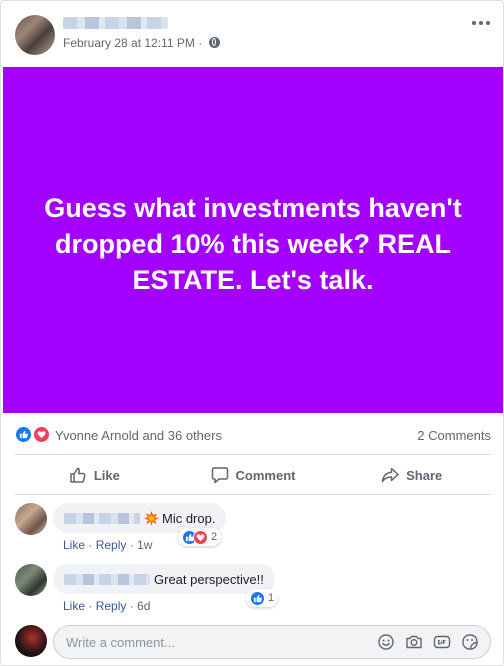  I want to click on post-date-text: February 28 at 12:11 PM, so click(129, 43).